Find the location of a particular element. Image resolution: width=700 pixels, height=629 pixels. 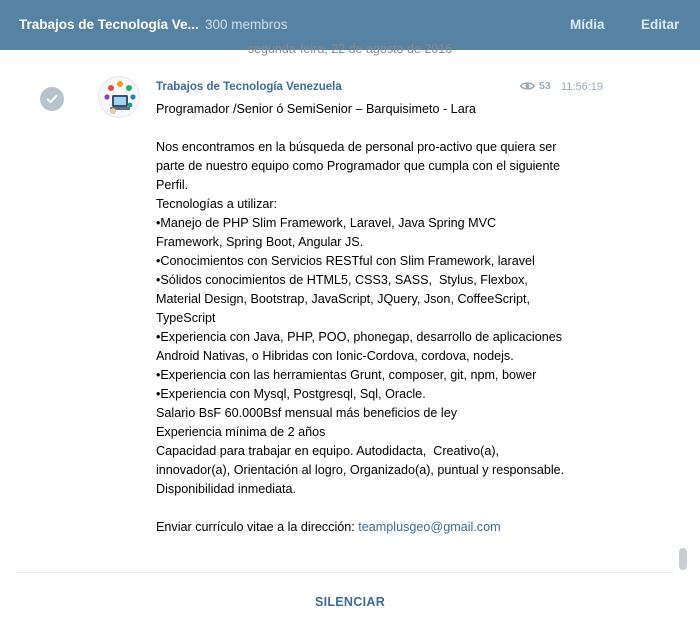

edit-button: Editar is located at coordinates (660, 24).